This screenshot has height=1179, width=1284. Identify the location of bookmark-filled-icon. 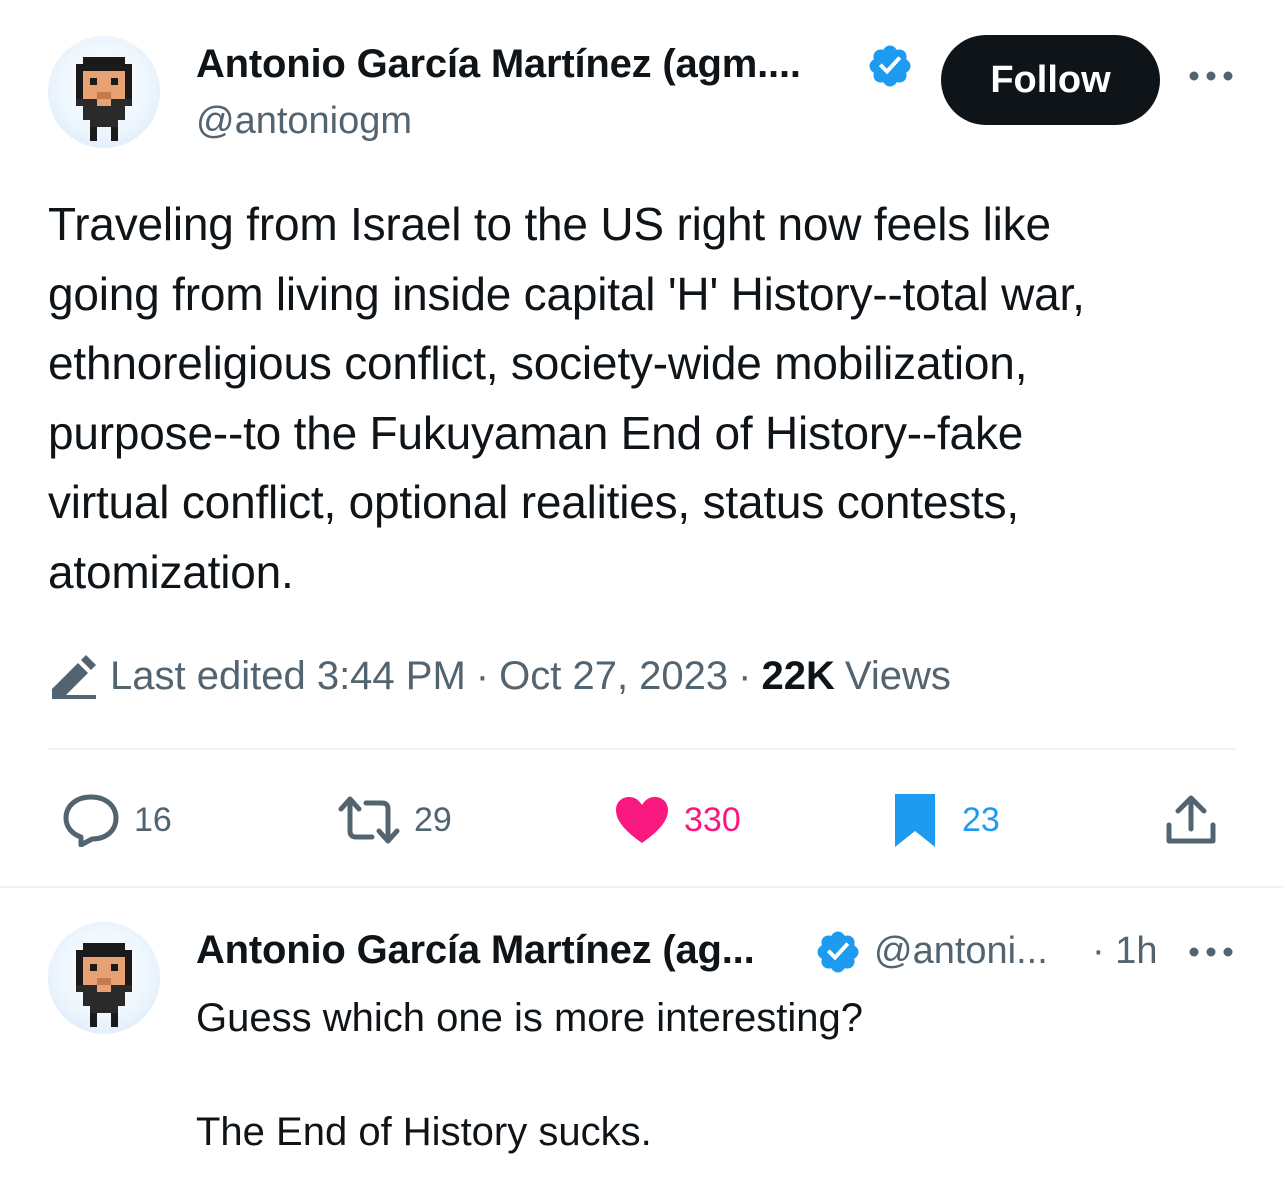
(915, 820).